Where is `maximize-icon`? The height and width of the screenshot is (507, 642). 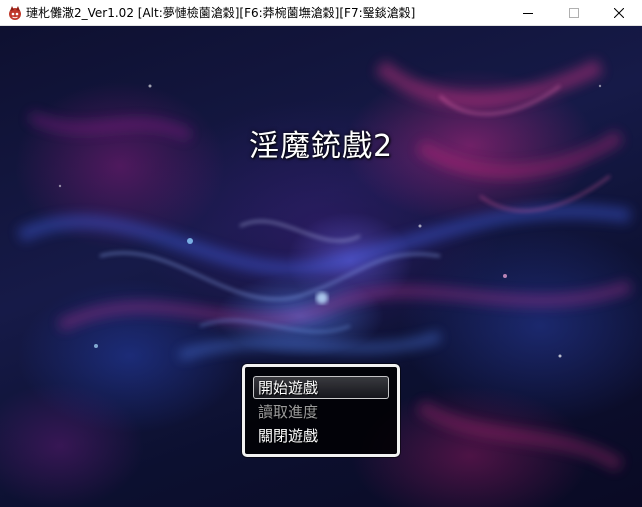 maximize-icon is located at coordinates (574, 13).